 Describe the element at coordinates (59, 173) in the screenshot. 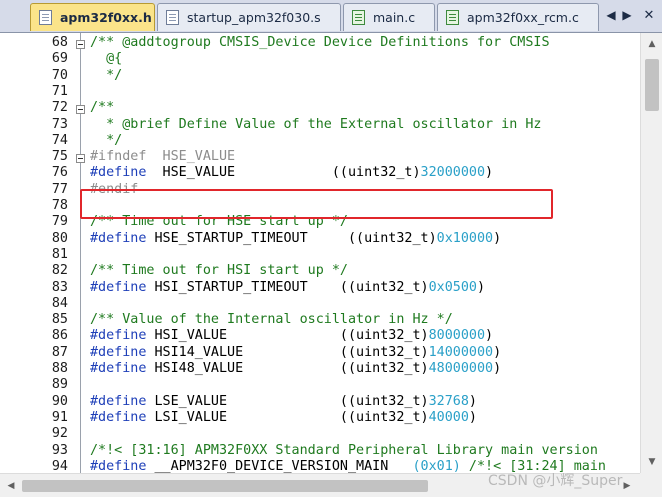

I see `line-number: 76` at that location.